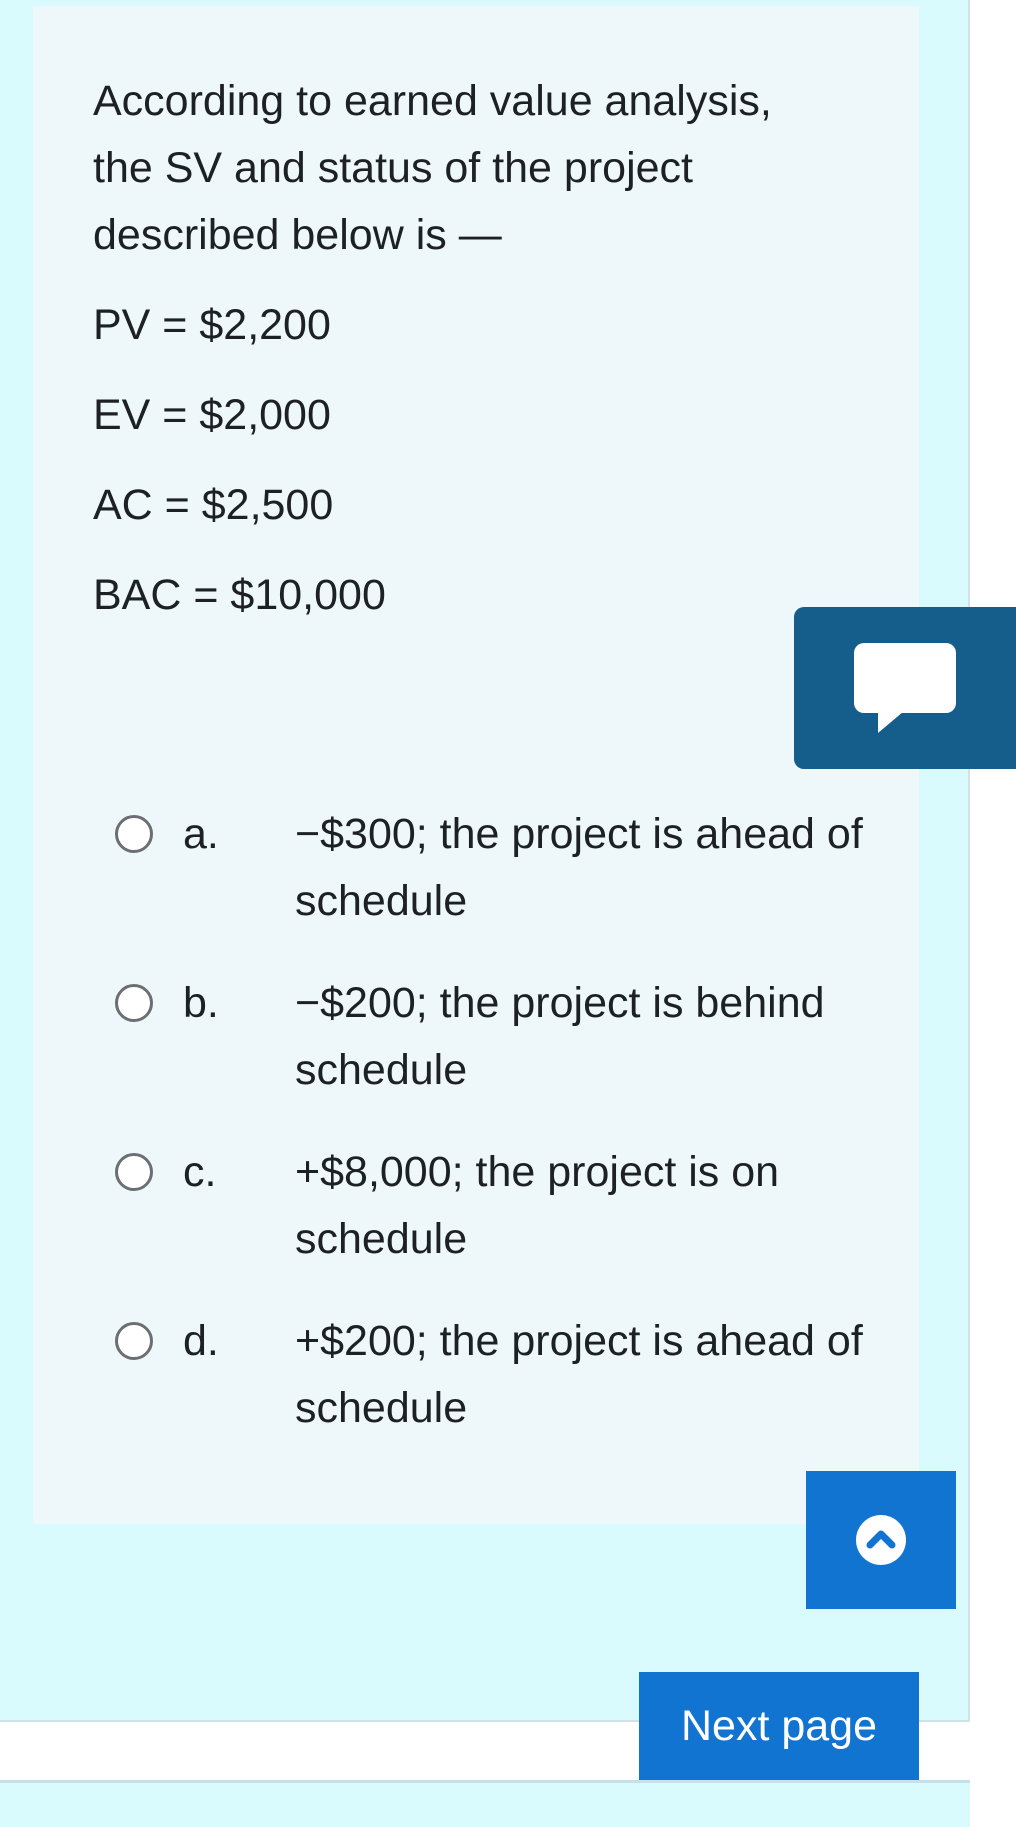 This screenshot has width=1016, height=1827. What do you see at coordinates (579, 834) in the screenshot?
I see `option-text-line: −$300; the project is ahead of` at bounding box center [579, 834].